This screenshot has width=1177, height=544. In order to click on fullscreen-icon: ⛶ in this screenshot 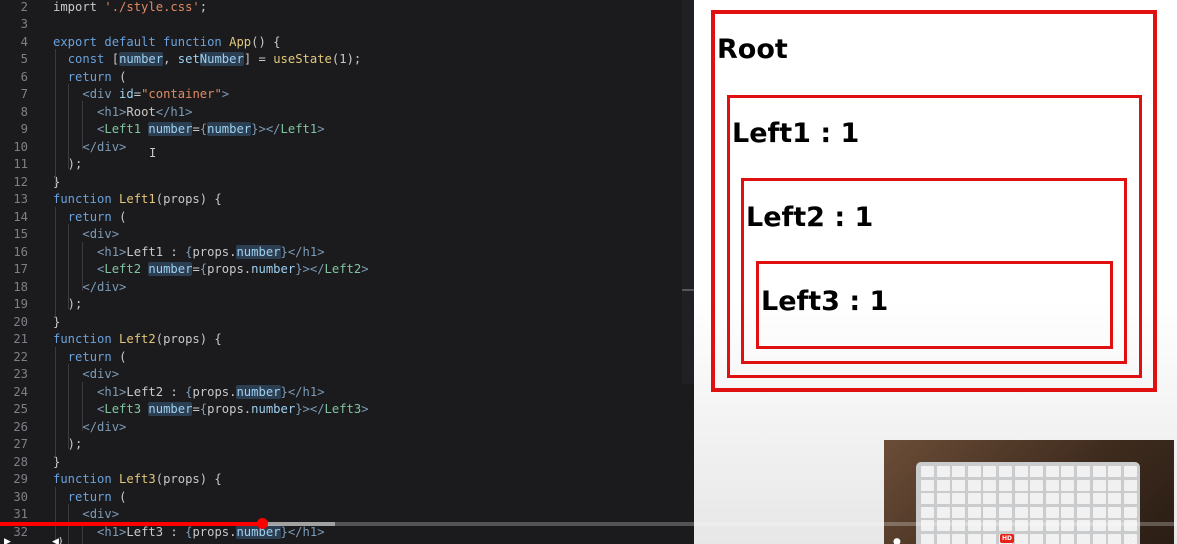, I will do `click(1131, 540)`.